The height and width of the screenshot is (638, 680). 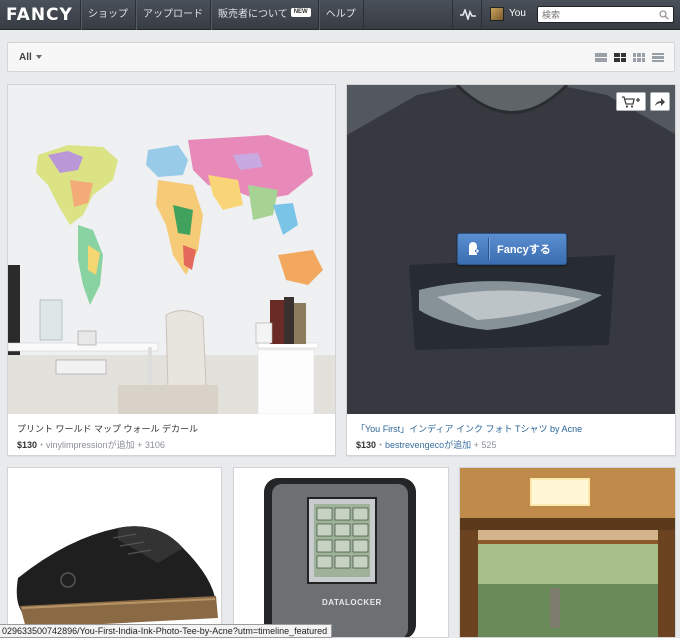 I want to click on added-by-user: bestrevengecoが追加, so click(x=428, y=445).